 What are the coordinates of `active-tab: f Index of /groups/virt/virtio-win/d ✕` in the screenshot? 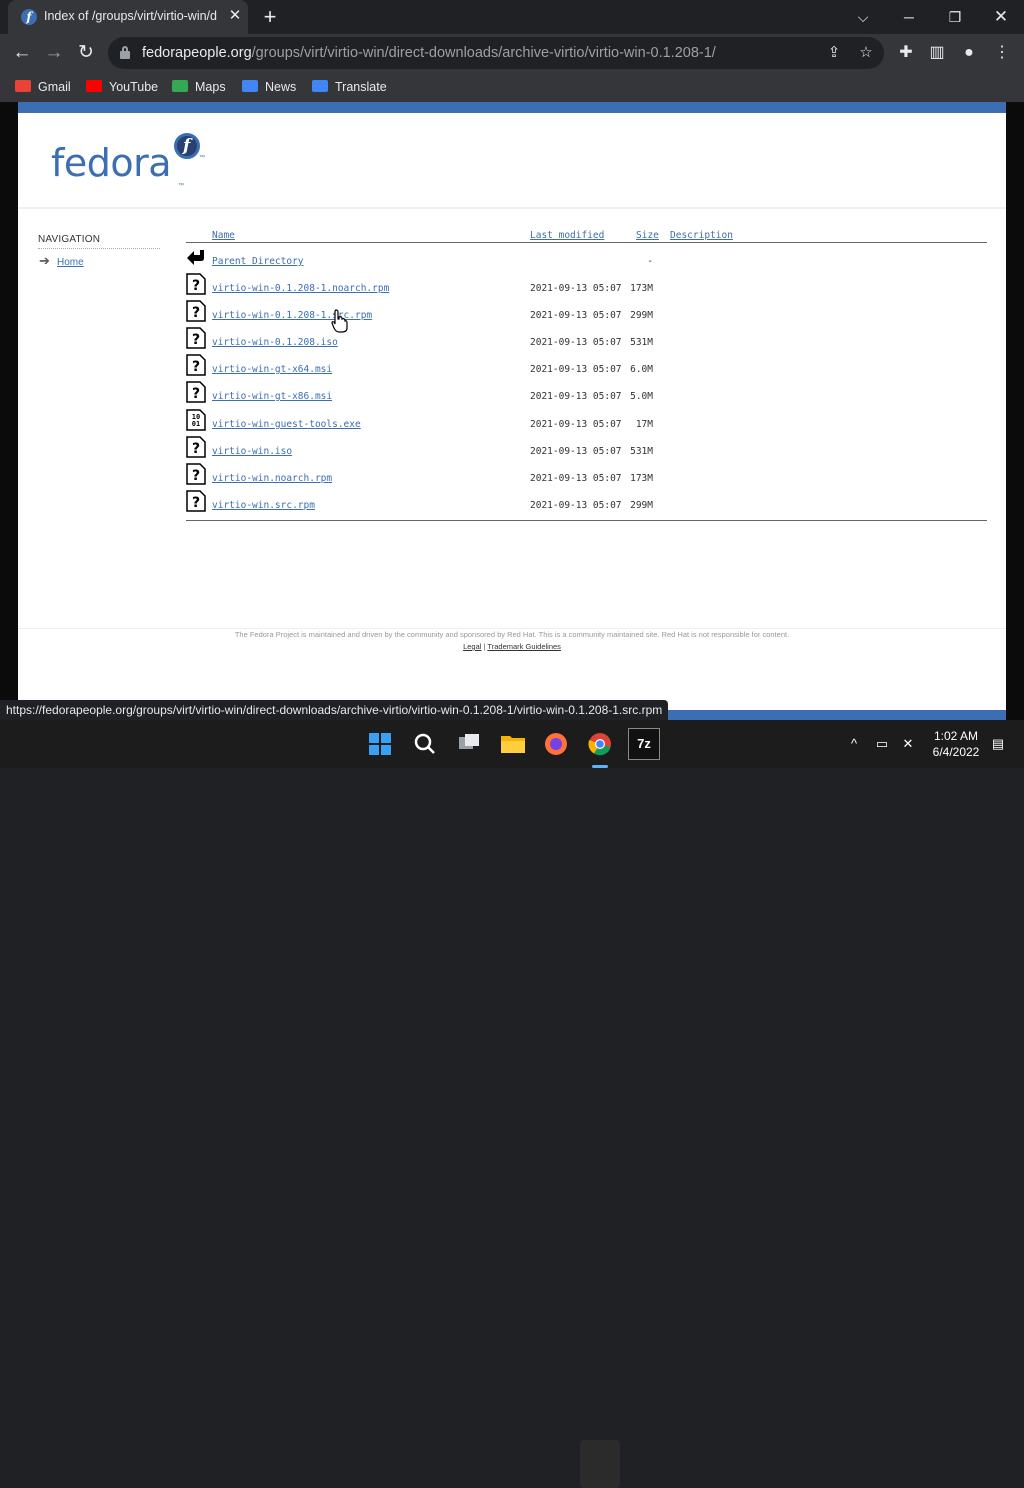 It's located at (128, 17).